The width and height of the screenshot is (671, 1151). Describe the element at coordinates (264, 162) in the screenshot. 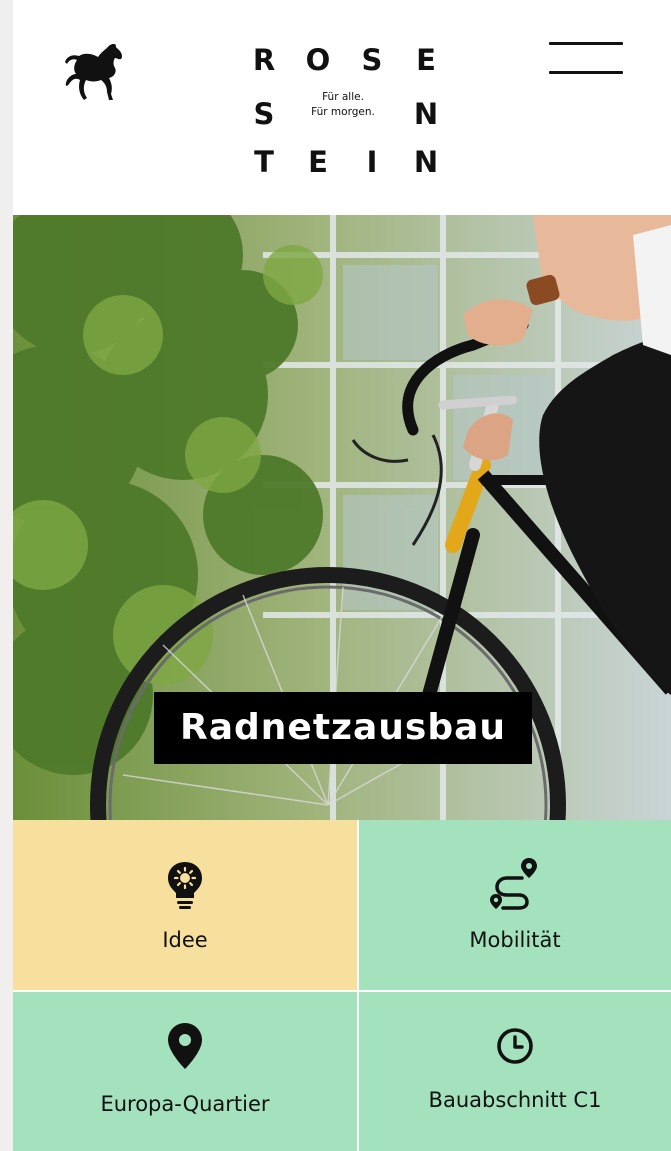

I see `logo-letter: T` at that location.